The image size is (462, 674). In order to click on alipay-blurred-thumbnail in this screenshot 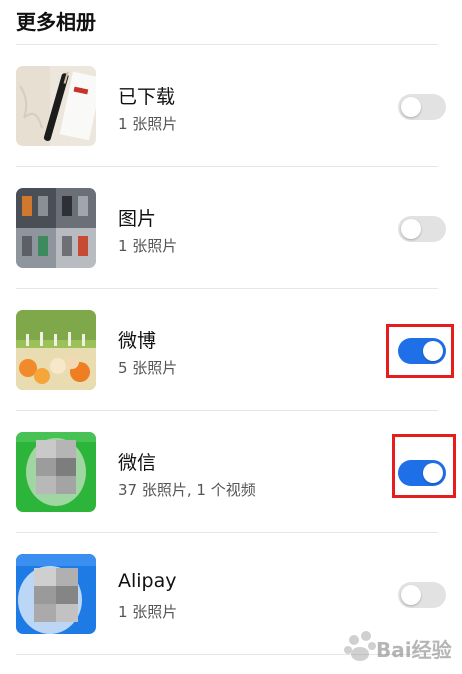, I will do `click(56, 594)`.